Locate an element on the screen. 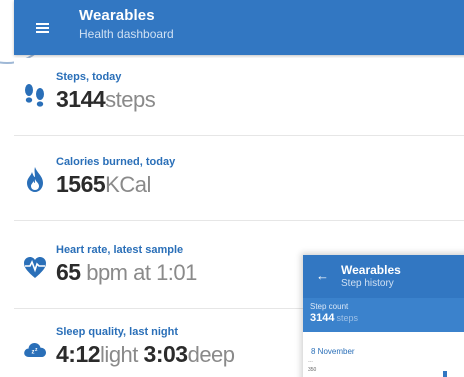  step-count-value: 3144 steps is located at coordinates (334, 318).